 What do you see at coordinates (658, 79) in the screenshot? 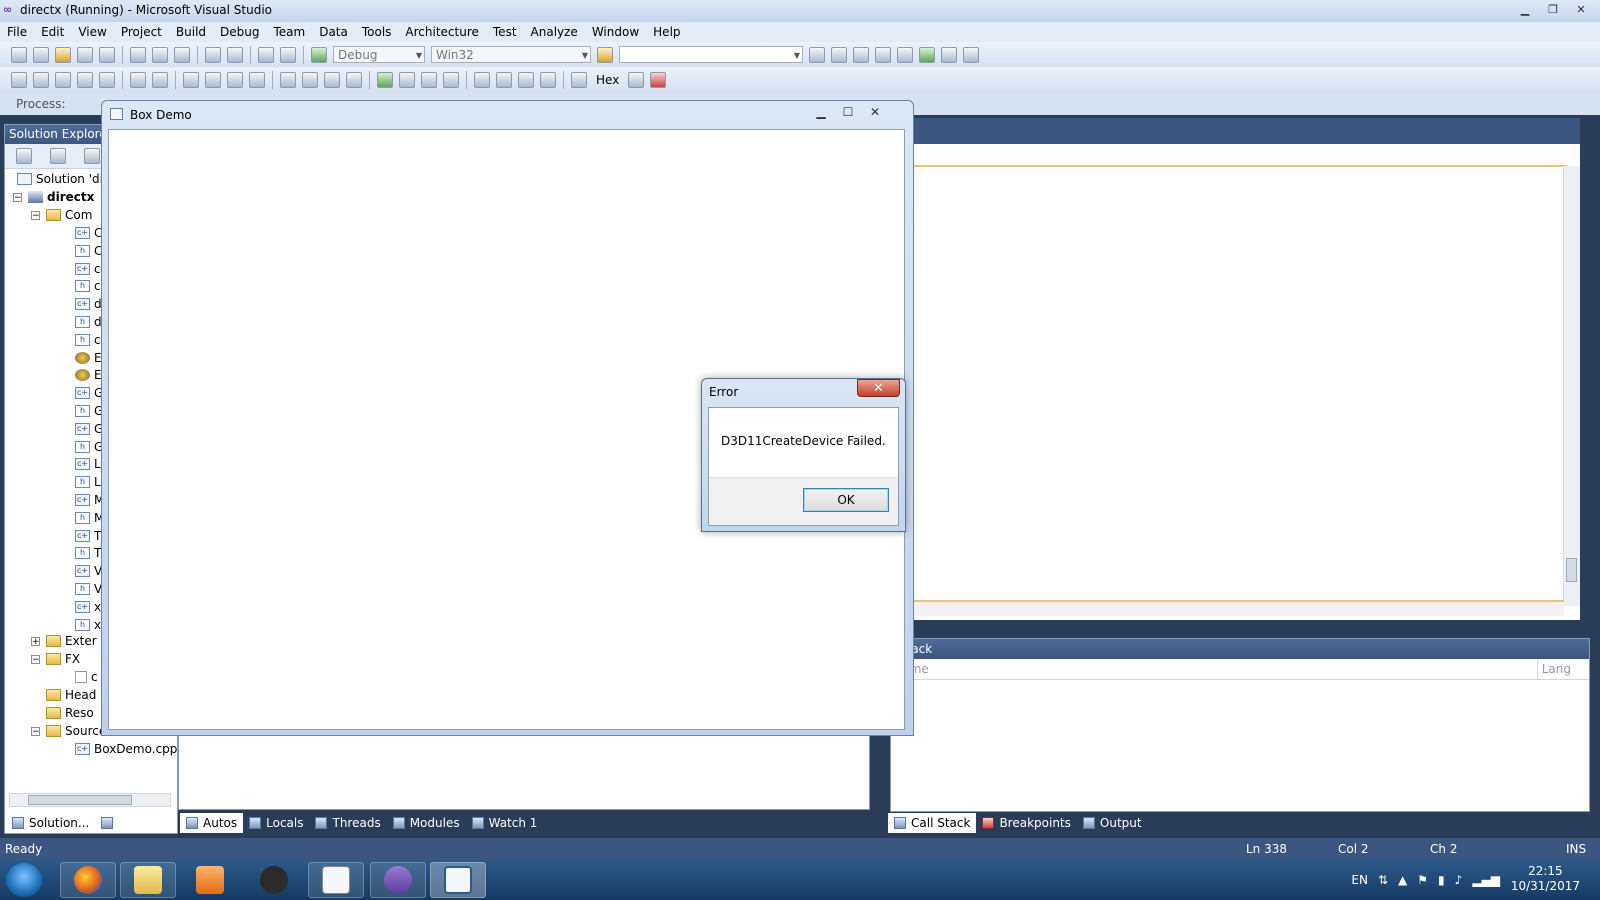
I see `breakpoints-icon` at bounding box center [658, 79].